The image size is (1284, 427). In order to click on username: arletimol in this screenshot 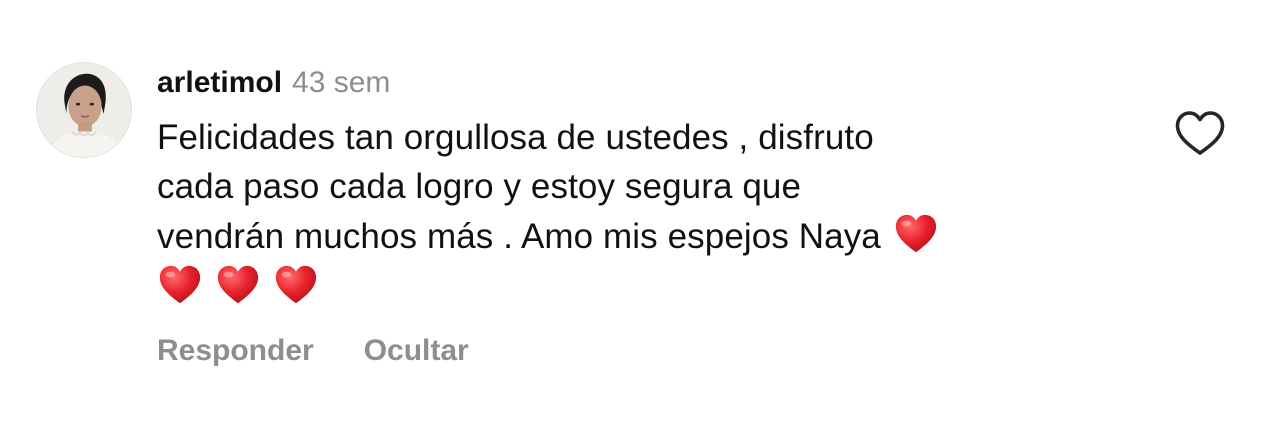, I will do `click(219, 82)`.